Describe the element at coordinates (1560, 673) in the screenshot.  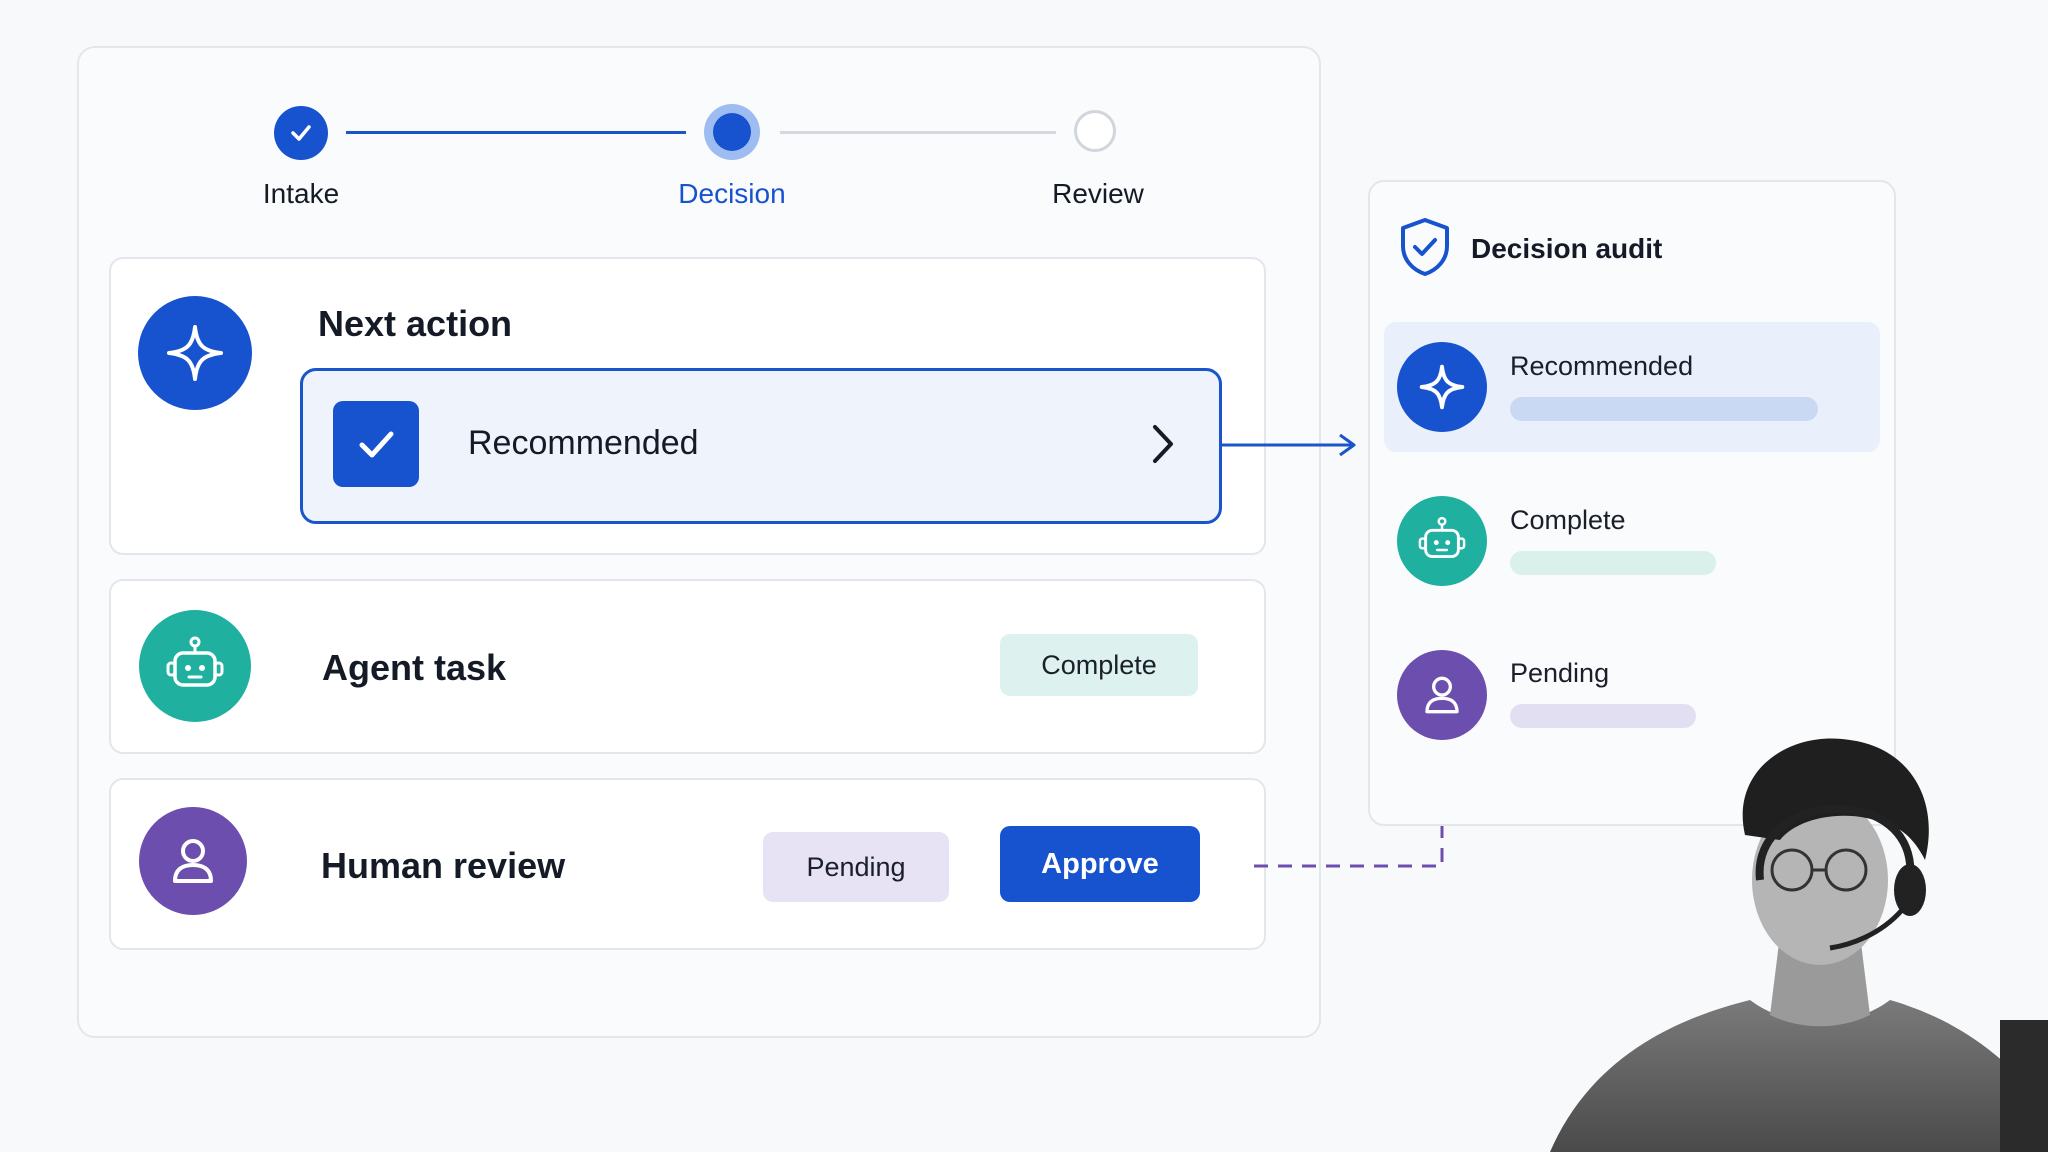
I see `audit-entry-pending-label: Pending` at that location.